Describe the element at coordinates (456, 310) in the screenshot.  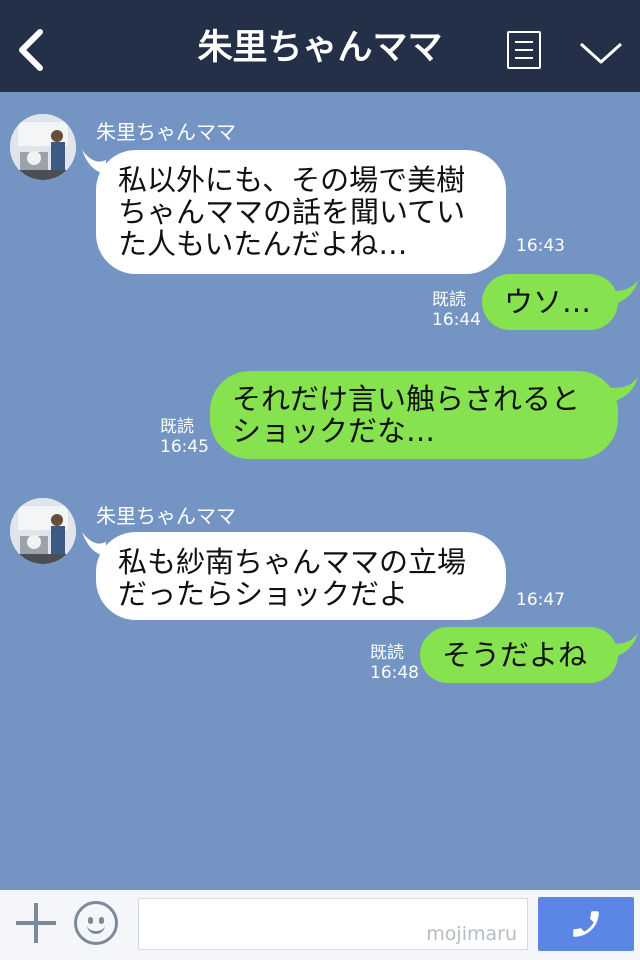
I see `read-receipt: 既読 16:44` at that location.